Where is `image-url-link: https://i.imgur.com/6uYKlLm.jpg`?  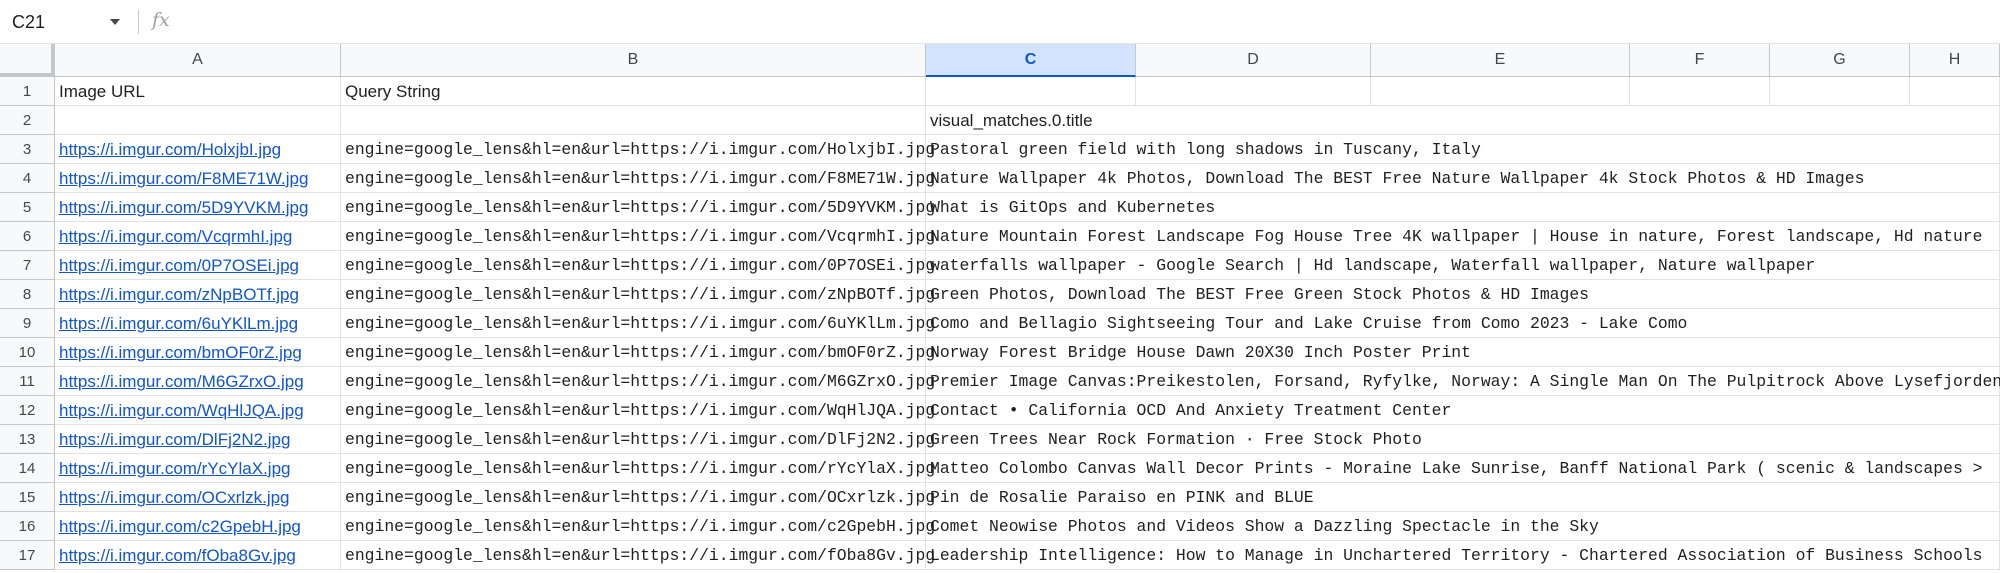
image-url-link: https://i.imgur.com/6uYKlLm.jpg is located at coordinates (178, 323).